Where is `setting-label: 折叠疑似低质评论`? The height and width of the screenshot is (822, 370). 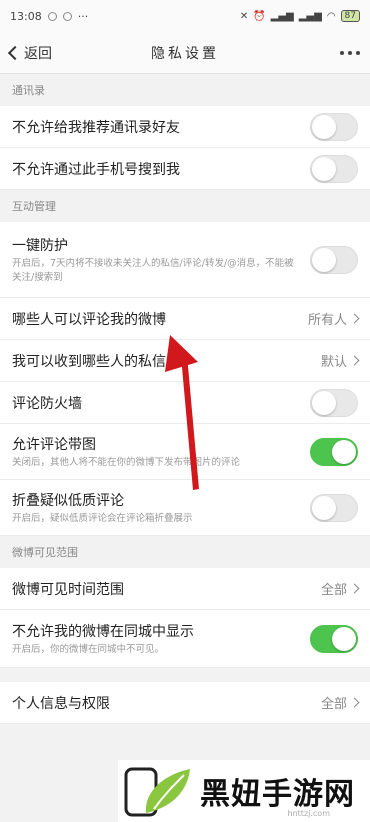 setting-label: 折叠疑似低质评论 is located at coordinates (68, 500).